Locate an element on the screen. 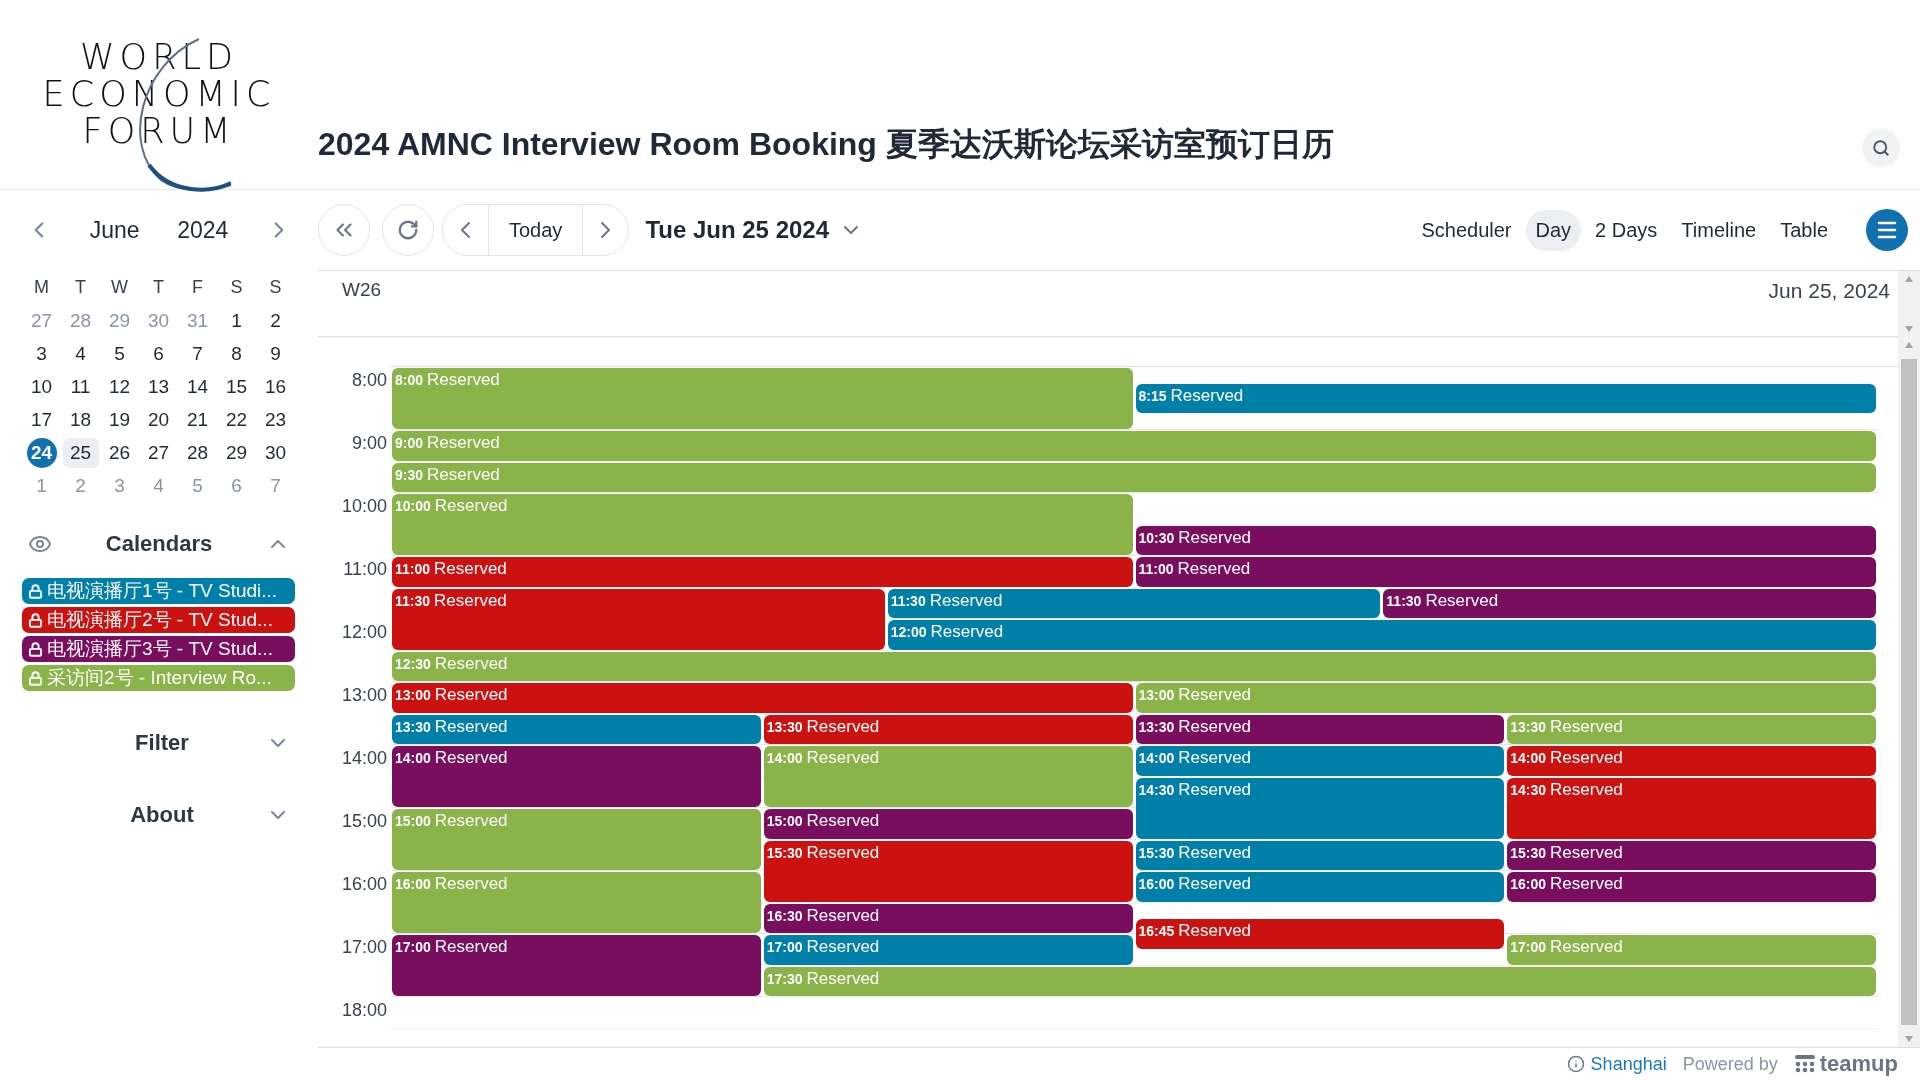 This screenshot has width=1920, height=1080. calendar-day: 17 is located at coordinates (41, 419).